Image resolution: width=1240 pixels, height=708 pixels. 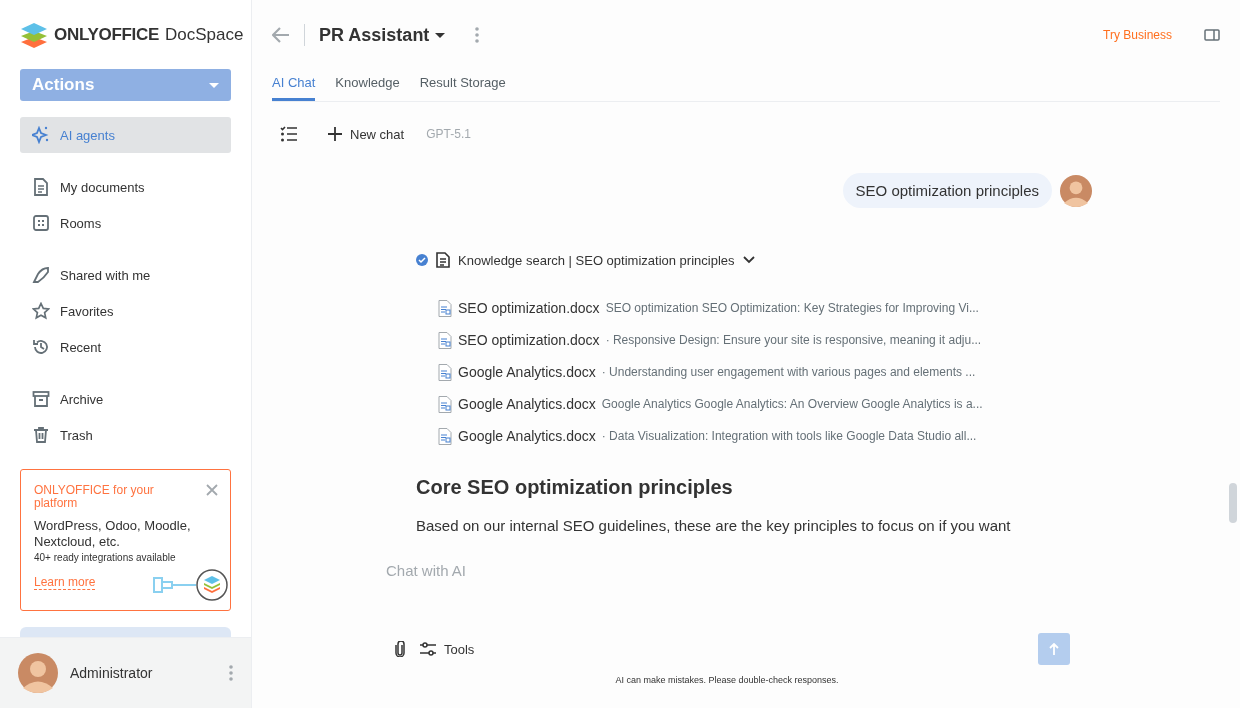 I want to click on panel-toggle-icon, so click(x=1212, y=35).